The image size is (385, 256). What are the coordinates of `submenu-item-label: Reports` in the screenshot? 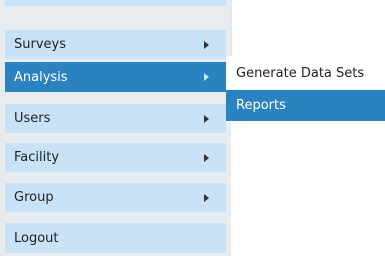 It's located at (261, 105).